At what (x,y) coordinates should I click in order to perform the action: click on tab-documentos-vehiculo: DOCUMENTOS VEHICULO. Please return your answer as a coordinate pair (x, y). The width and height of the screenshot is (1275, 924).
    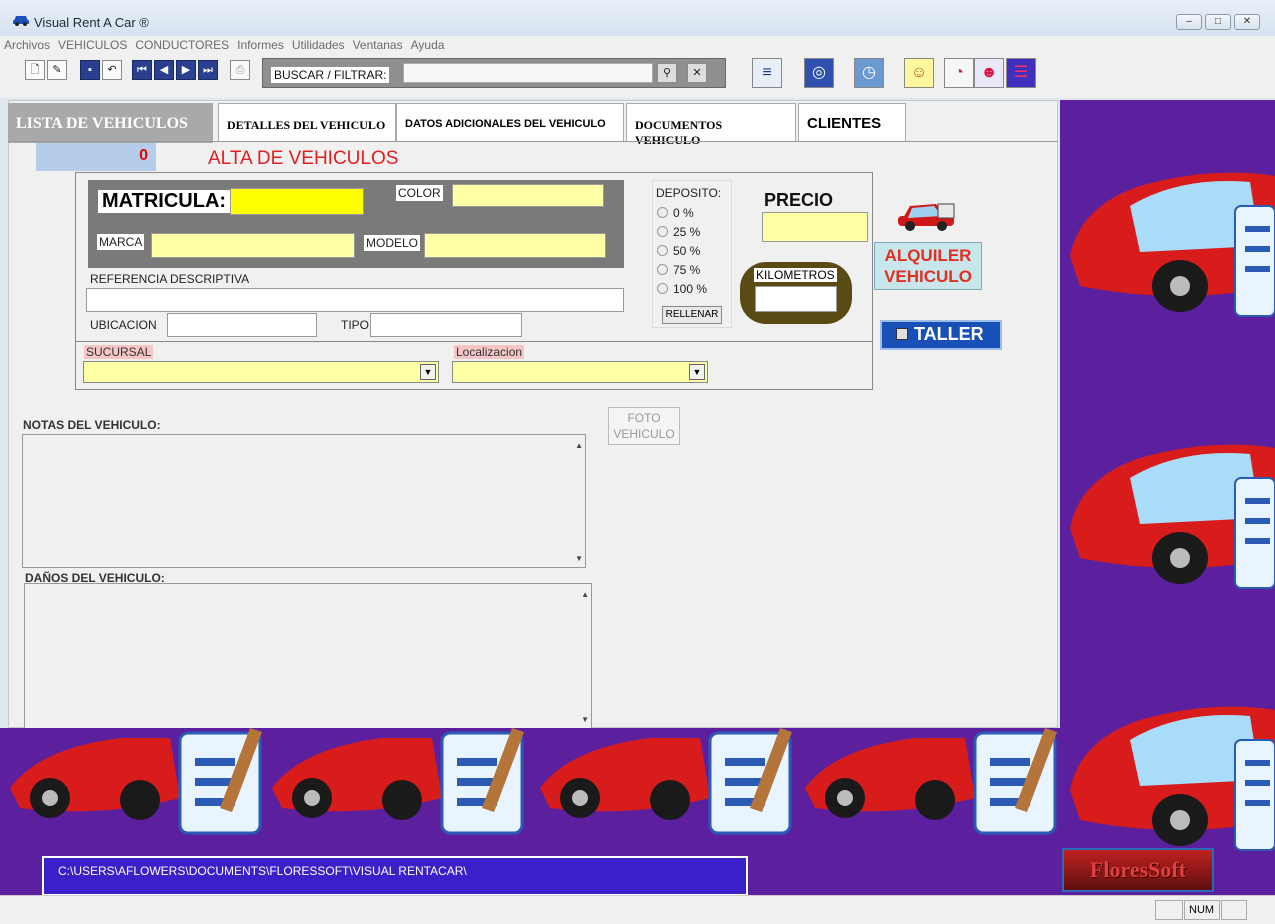
    Looking at the image, I should click on (711, 125).